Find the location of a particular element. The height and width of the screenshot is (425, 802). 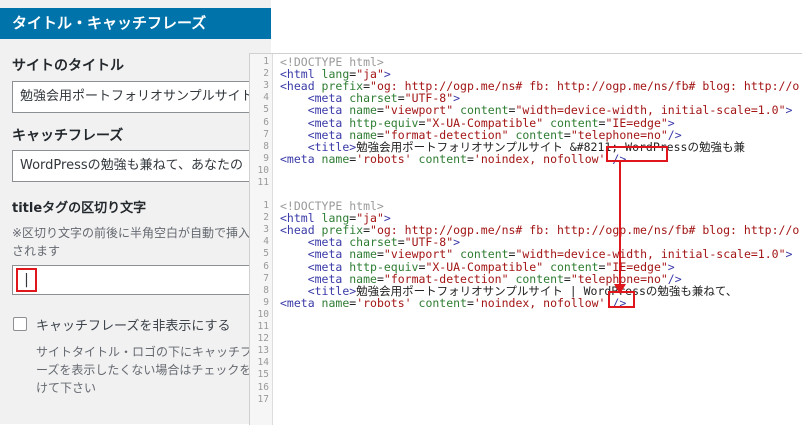

section-header: タイトル・キャッチフレーズ is located at coordinates (135, 23).